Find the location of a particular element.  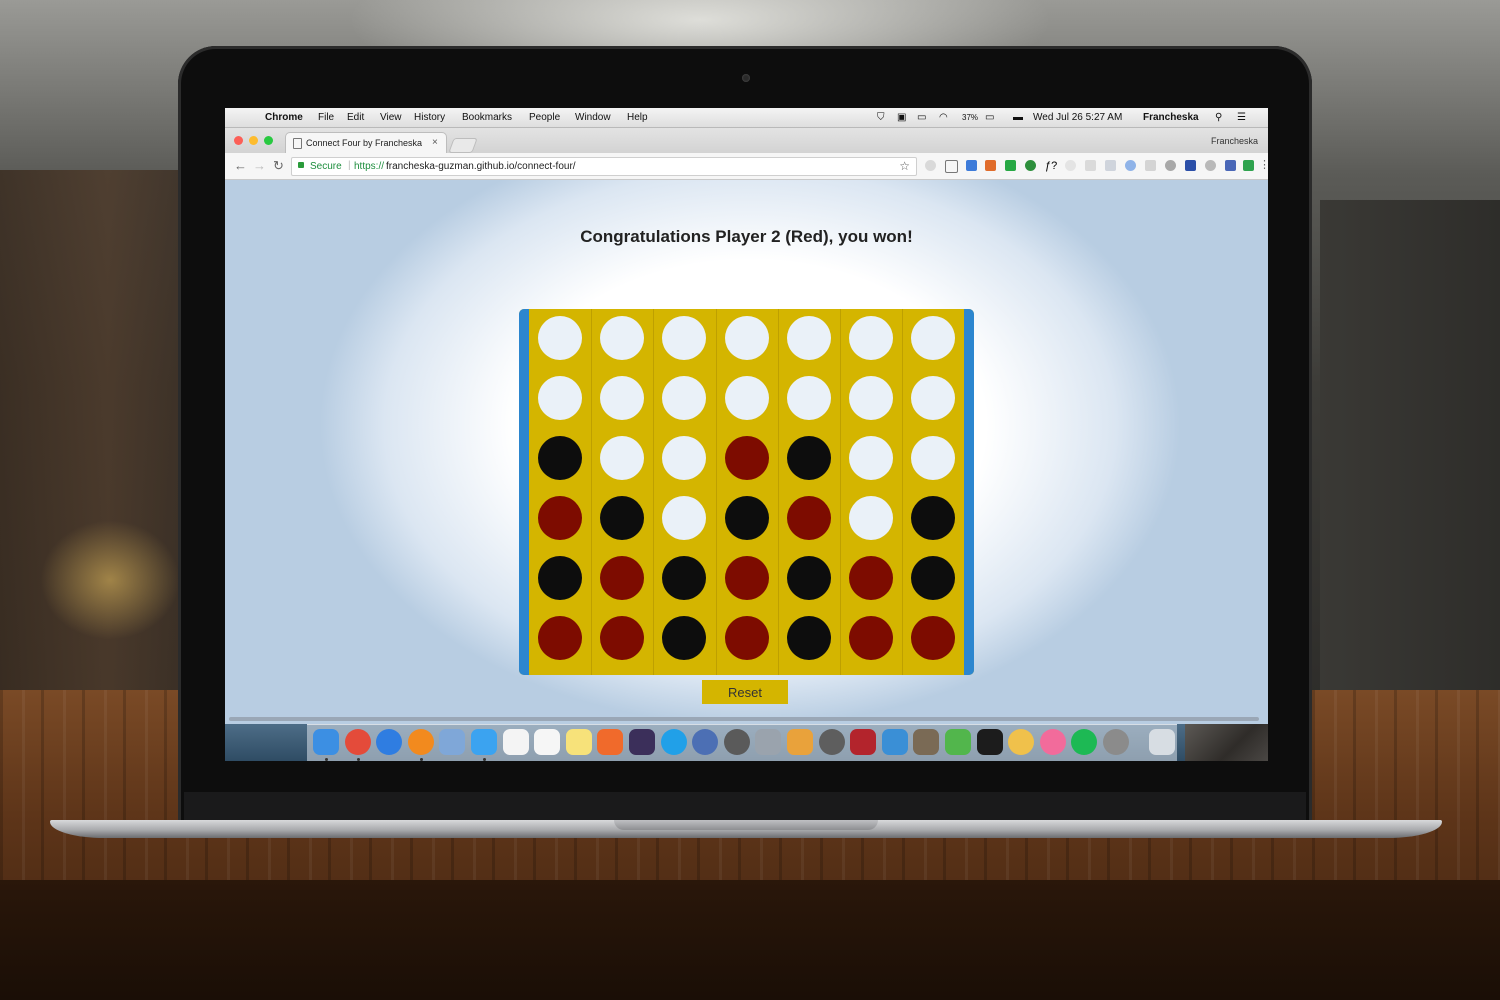

chrome-menu-icon: ⋮ is located at coordinates (1263, 164).